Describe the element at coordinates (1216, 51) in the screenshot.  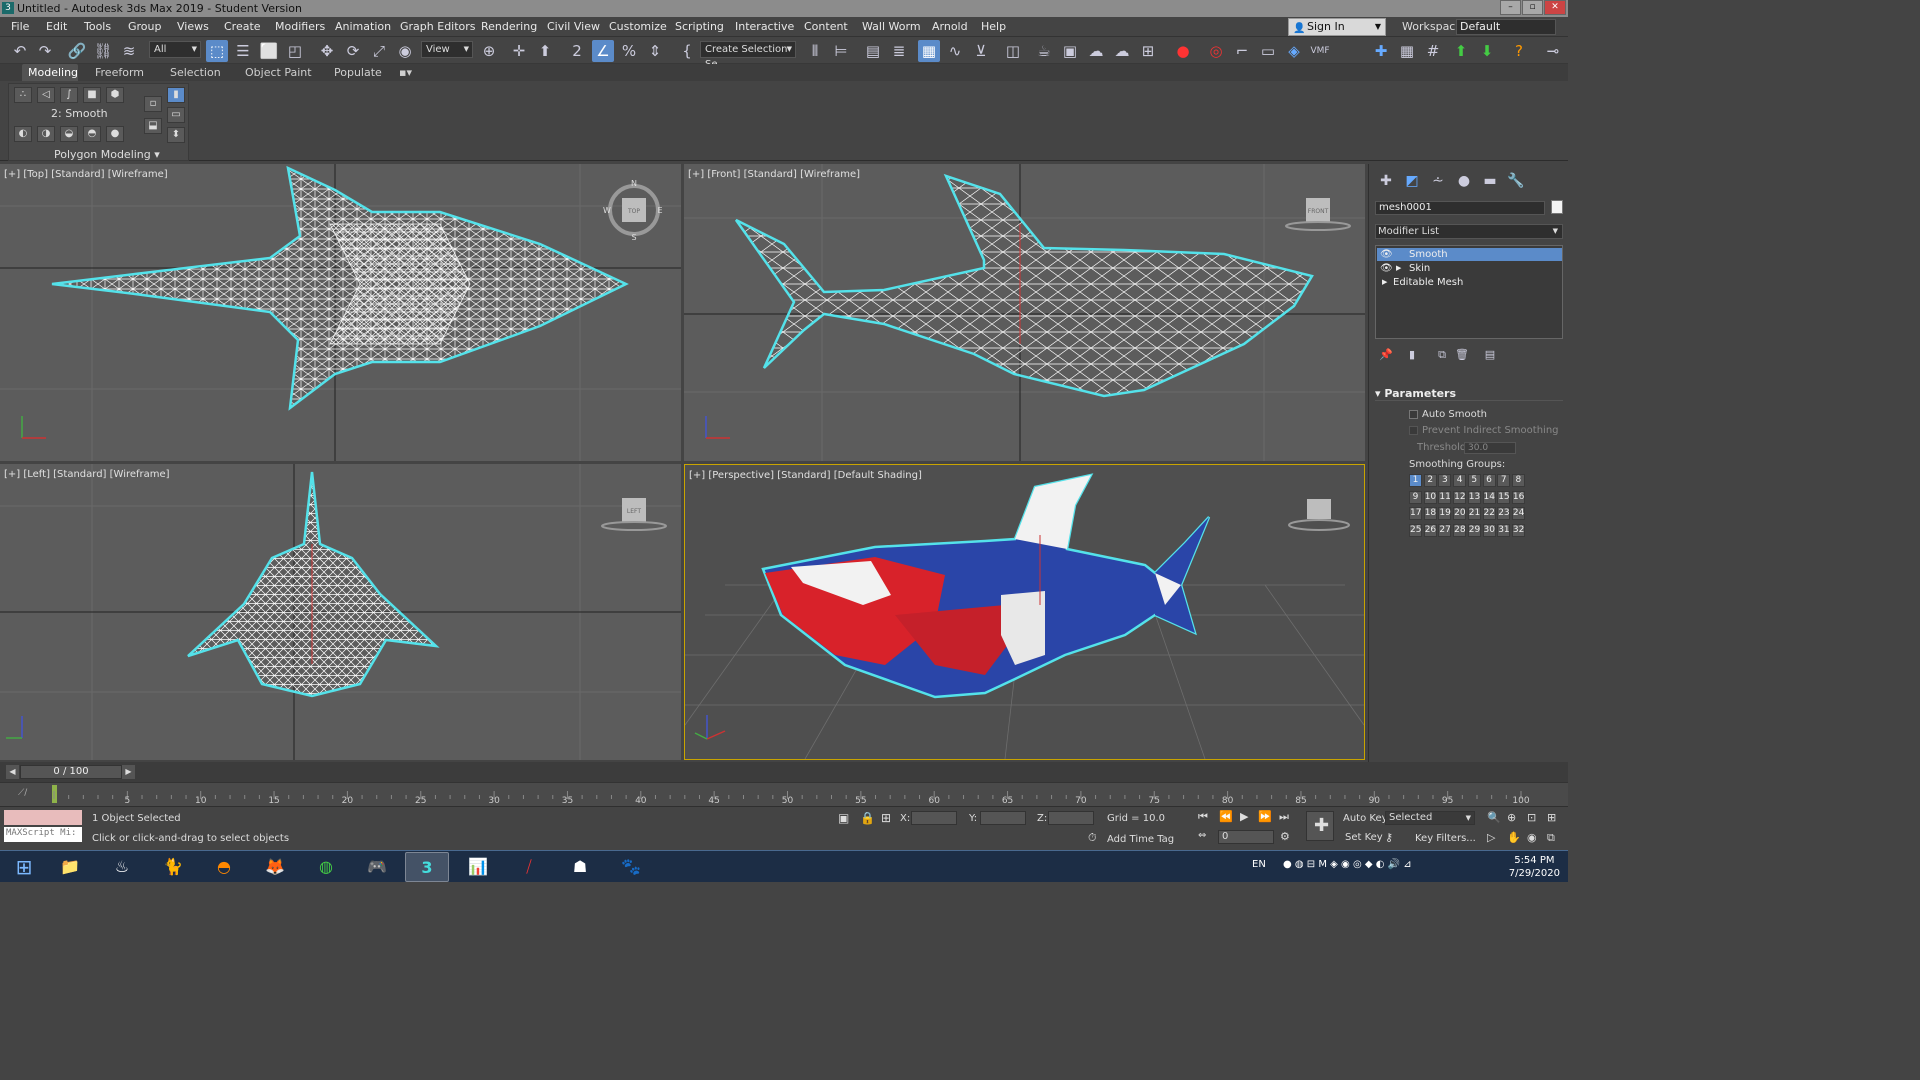
I see `arnold-icon: ◎` at that location.